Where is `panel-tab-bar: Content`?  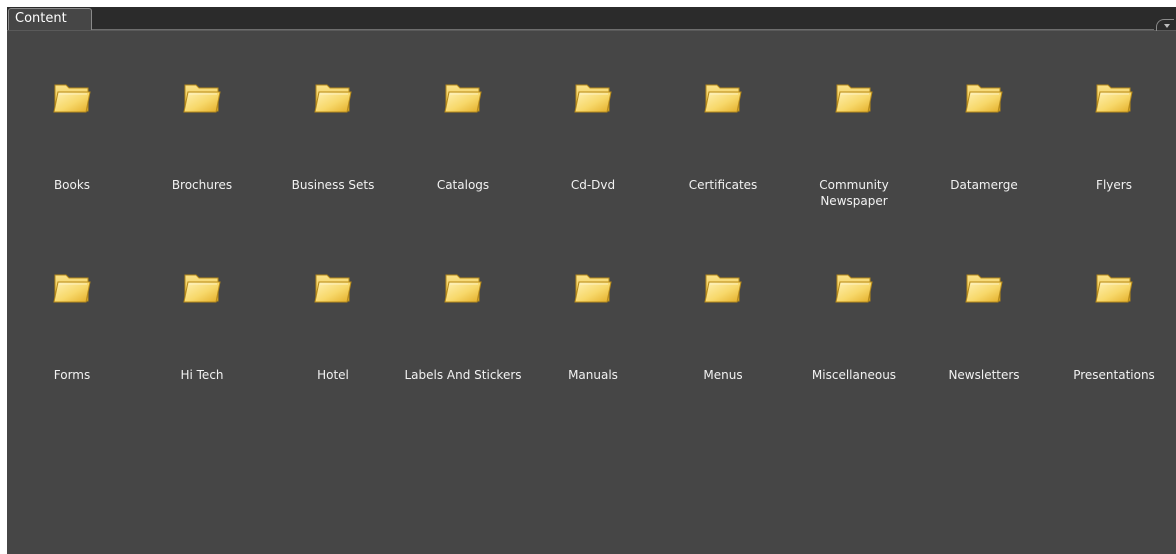
panel-tab-bar: Content is located at coordinates (591, 19).